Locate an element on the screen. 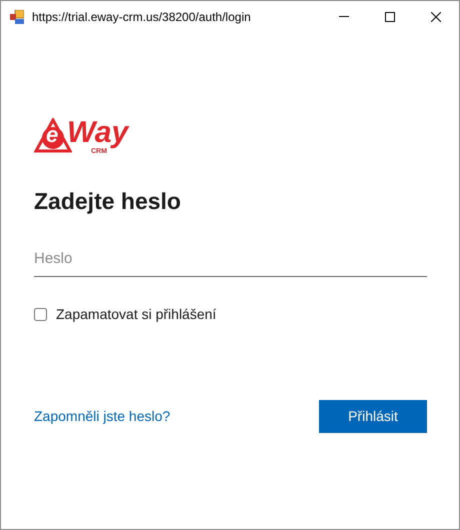 This screenshot has width=460, height=530. forgot-password-link: Zapomněli jste heslo? is located at coordinates (102, 416).